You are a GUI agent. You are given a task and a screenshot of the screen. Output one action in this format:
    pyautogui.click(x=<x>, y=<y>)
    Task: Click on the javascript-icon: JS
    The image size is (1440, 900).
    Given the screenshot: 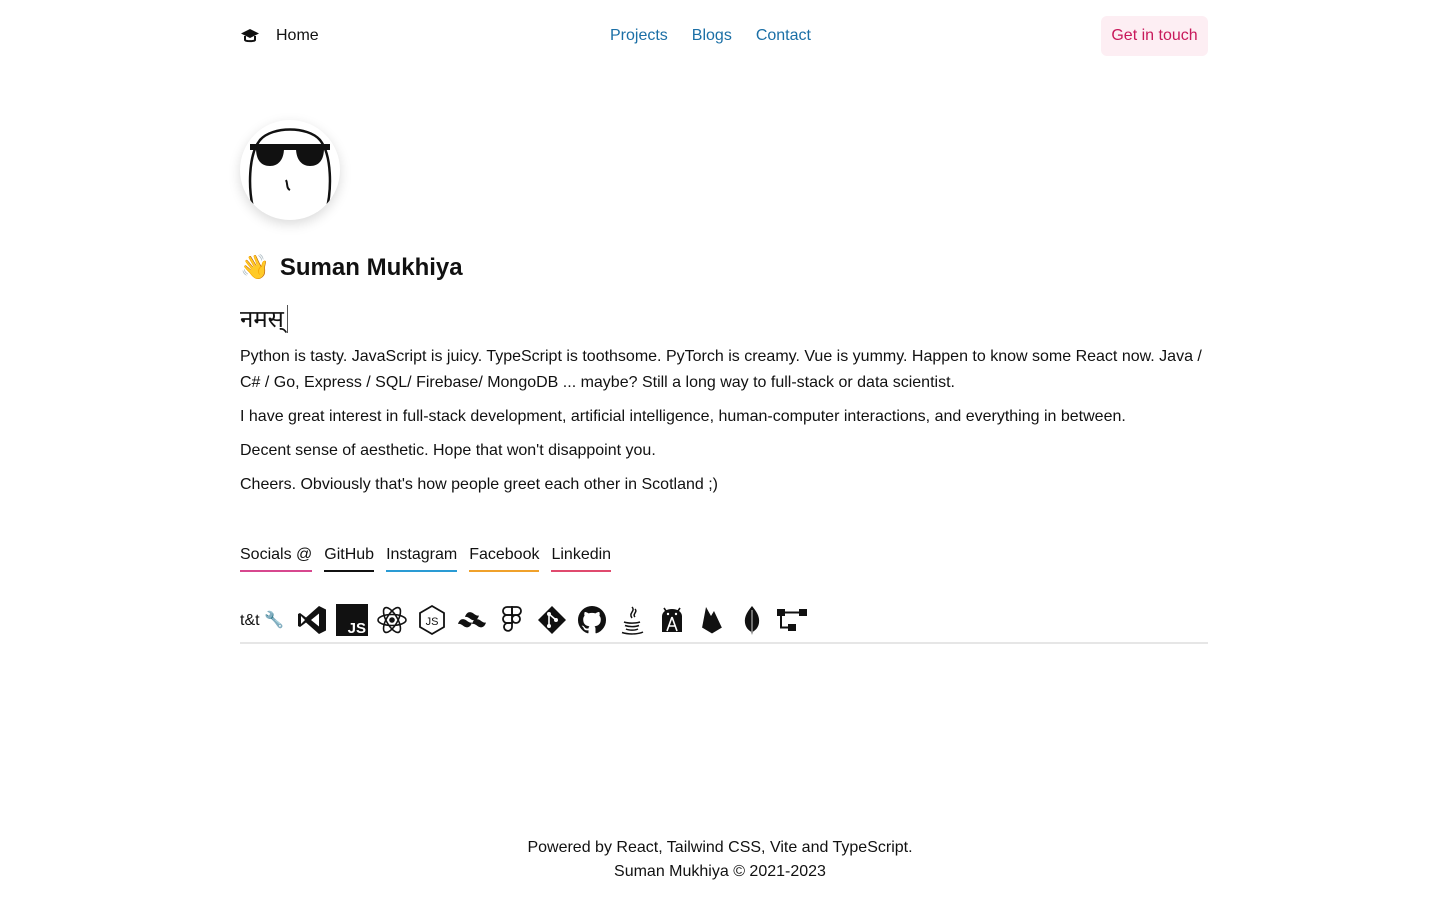 What is the action you would take?
    pyautogui.click(x=351, y=620)
    